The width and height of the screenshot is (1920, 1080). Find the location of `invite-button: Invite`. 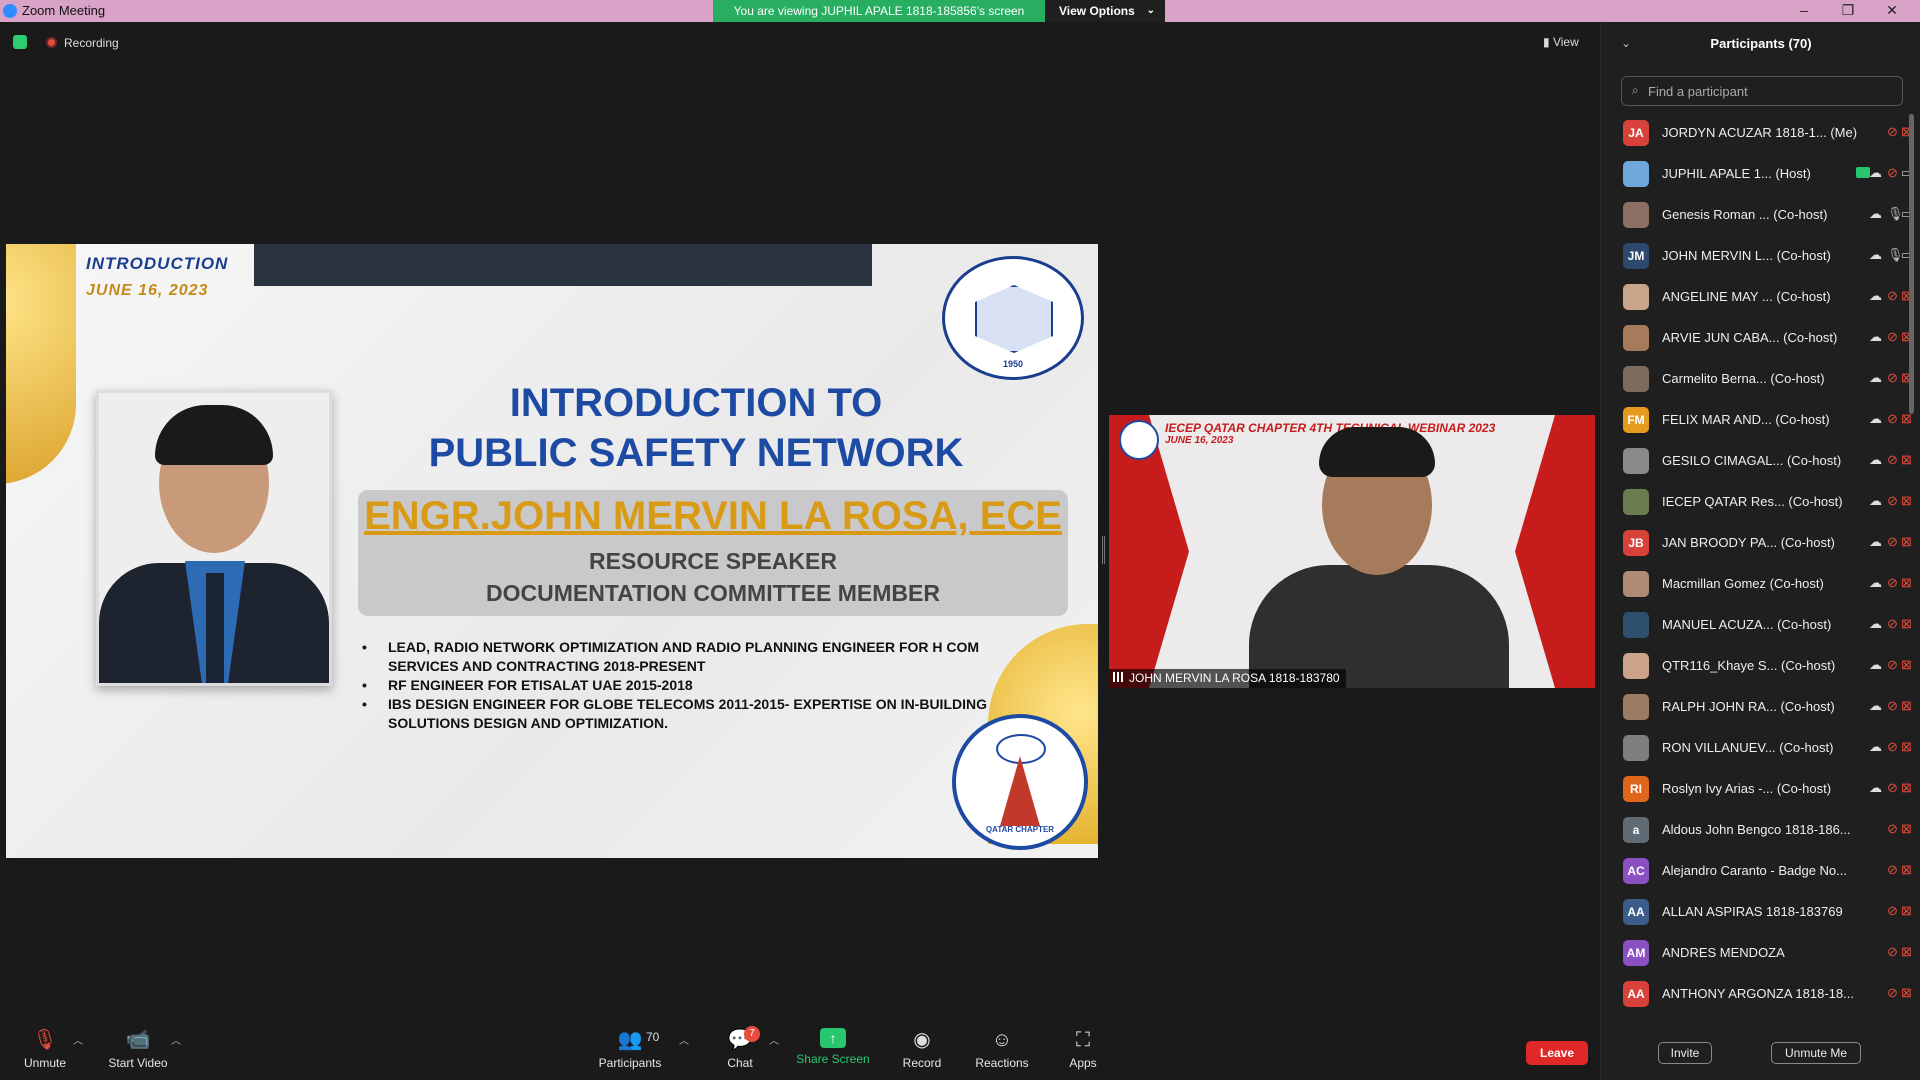

invite-button: Invite is located at coordinates (1685, 1053).